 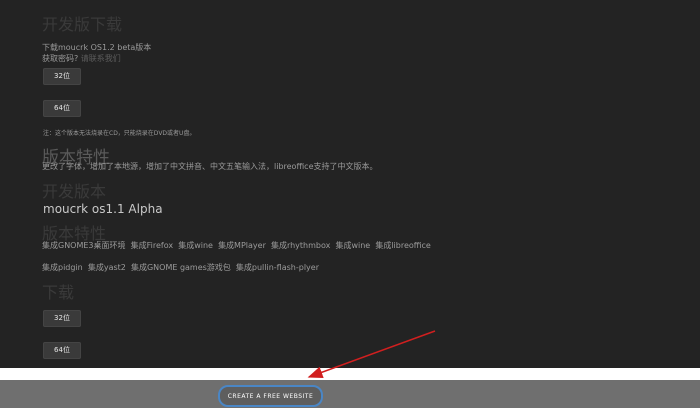 I want to click on feature-item: 集成rhythmbox, so click(x=300, y=245).